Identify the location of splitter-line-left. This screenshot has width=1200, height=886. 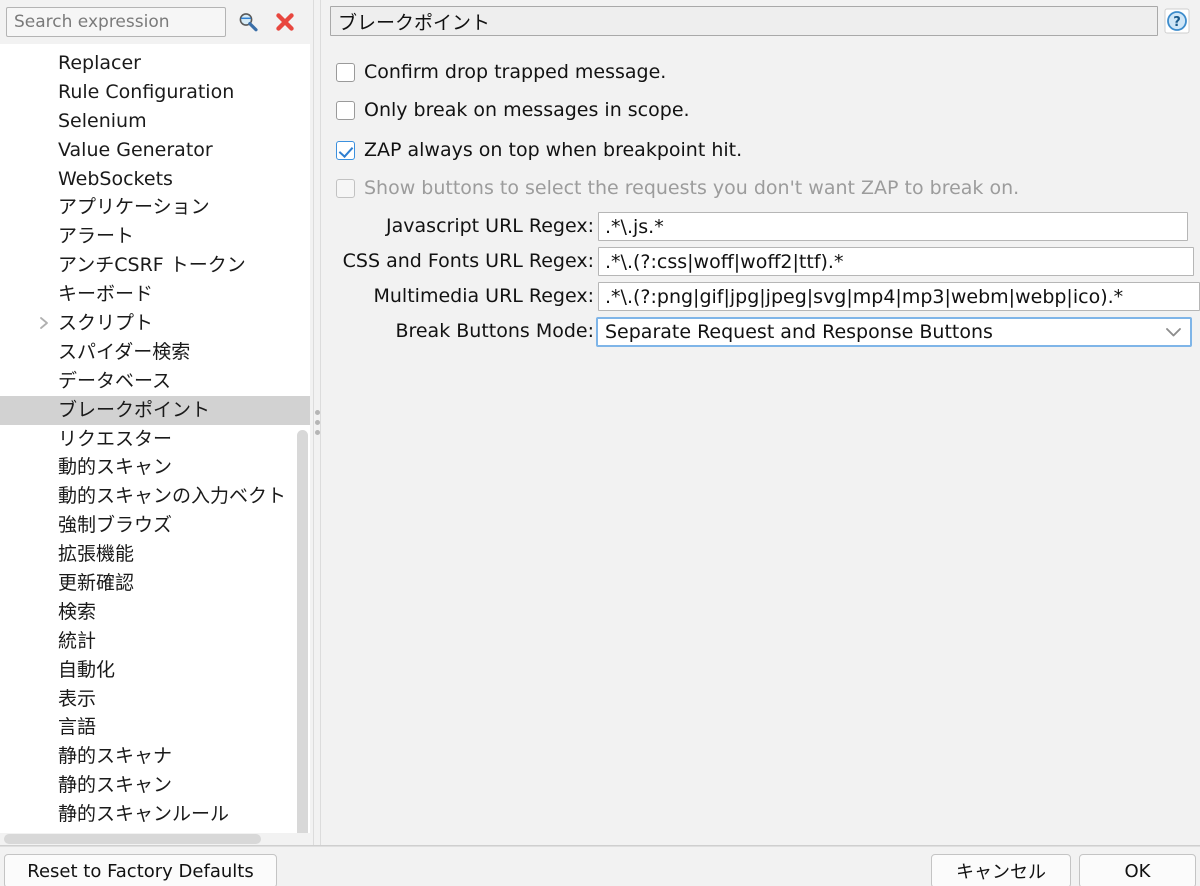
(313, 422).